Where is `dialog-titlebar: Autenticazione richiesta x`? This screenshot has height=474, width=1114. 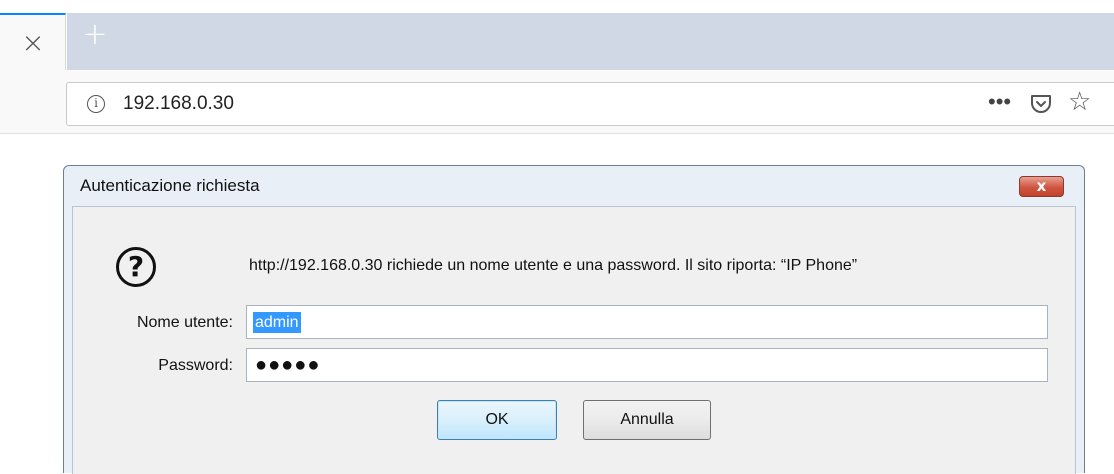
dialog-titlebar: Autenticazione richiesta x is located at coordinates (574, 185).